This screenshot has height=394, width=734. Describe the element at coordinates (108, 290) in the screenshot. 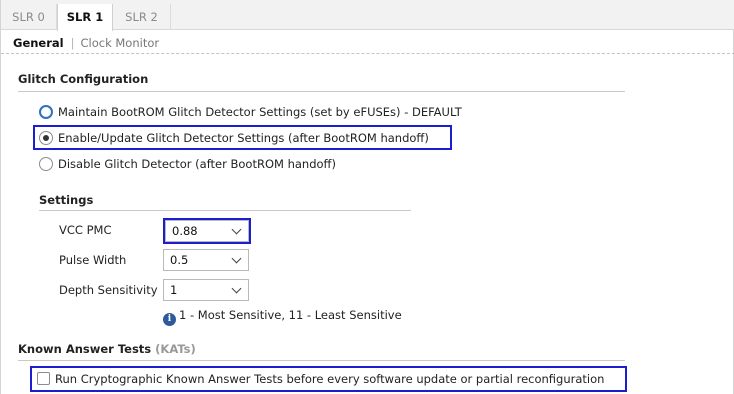

I see `depth-sensitivity-label: Depth Sensitivity` at that location.